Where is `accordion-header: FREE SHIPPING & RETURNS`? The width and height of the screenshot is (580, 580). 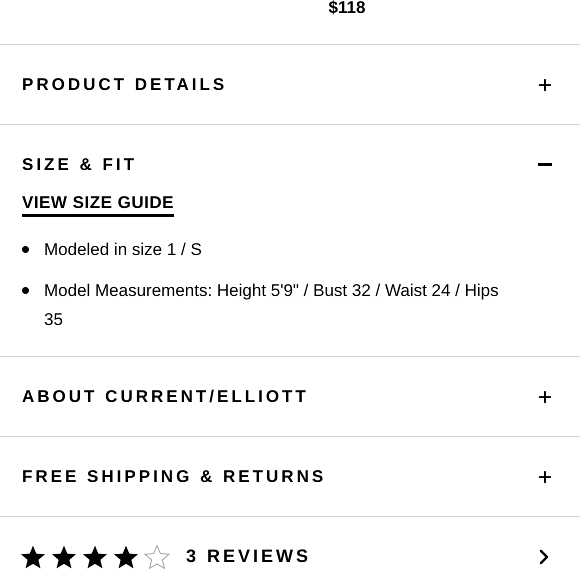 accordion-header: FREE SHIPPING & RETURNS is located at coordinates (290, 476).